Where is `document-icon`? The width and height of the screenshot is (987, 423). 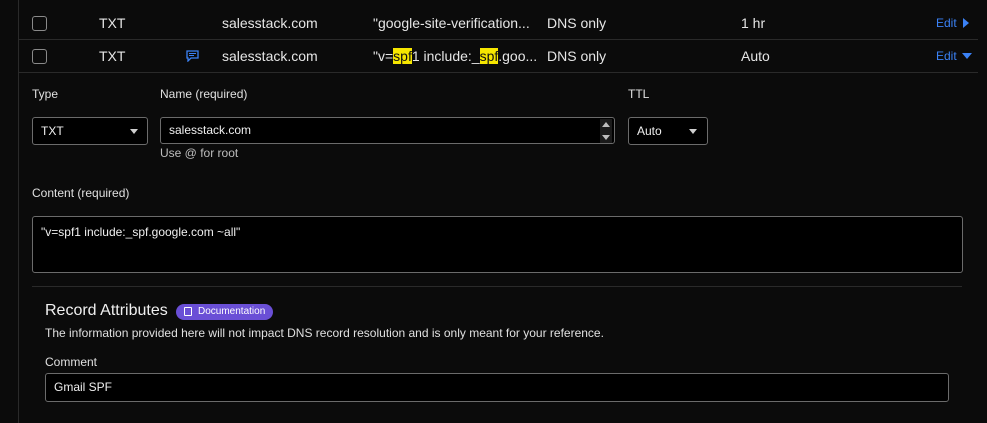
document-icon is located at coordinates (188, 311).